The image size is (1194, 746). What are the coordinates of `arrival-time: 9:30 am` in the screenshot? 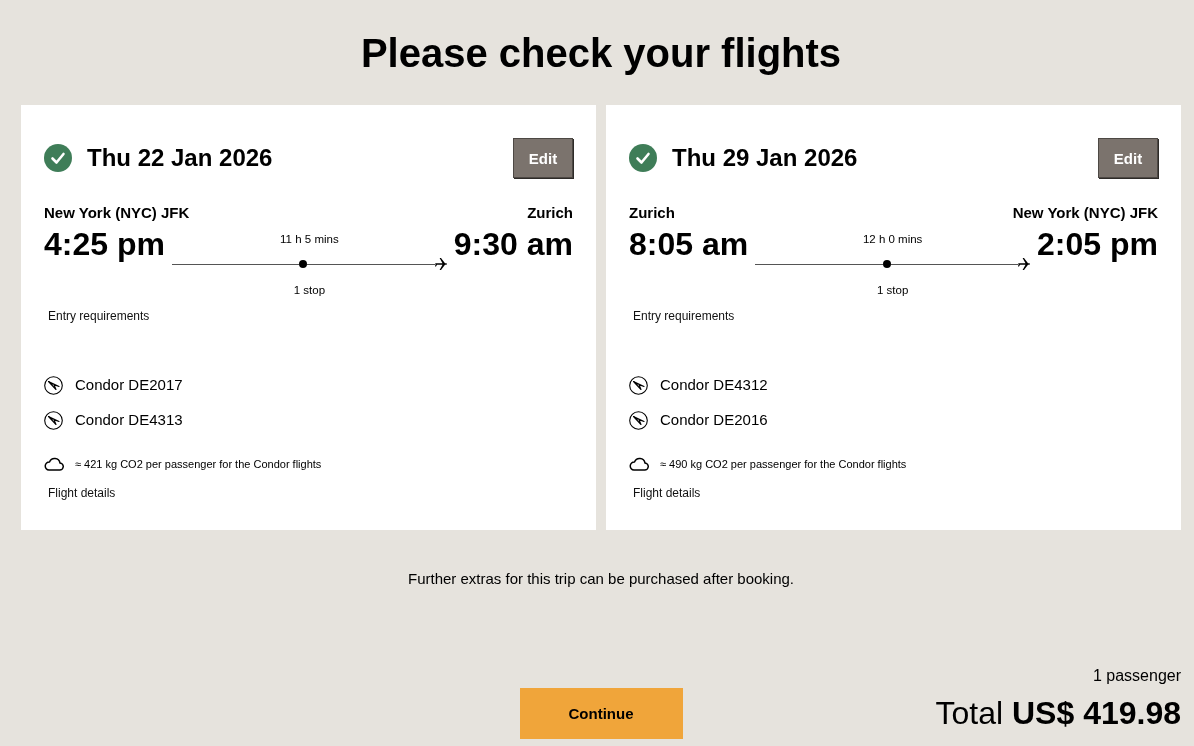 It's located at (513, 244).